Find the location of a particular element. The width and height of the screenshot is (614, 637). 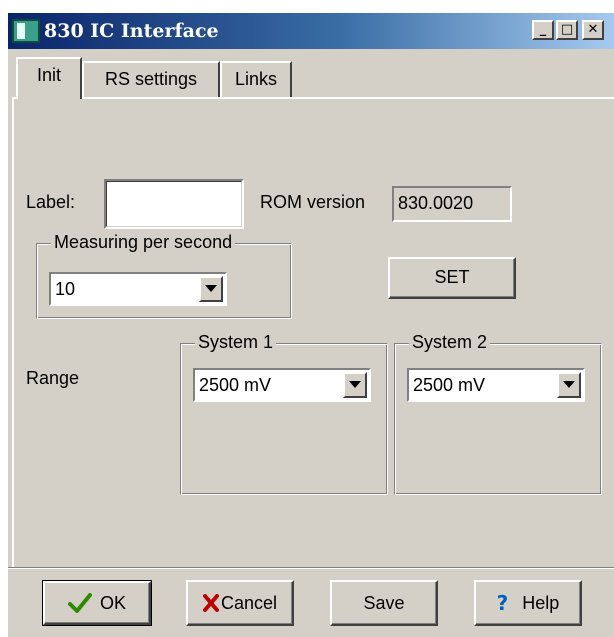

rom-version-caption: ROM version is located at coordinates (313, 202).